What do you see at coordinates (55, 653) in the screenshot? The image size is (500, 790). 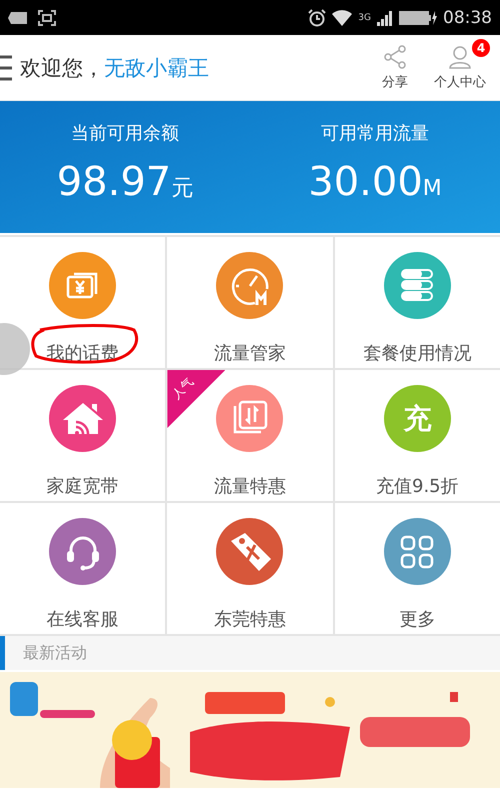 I see `section-title: 最新活动` at bounding box center [55, 653].